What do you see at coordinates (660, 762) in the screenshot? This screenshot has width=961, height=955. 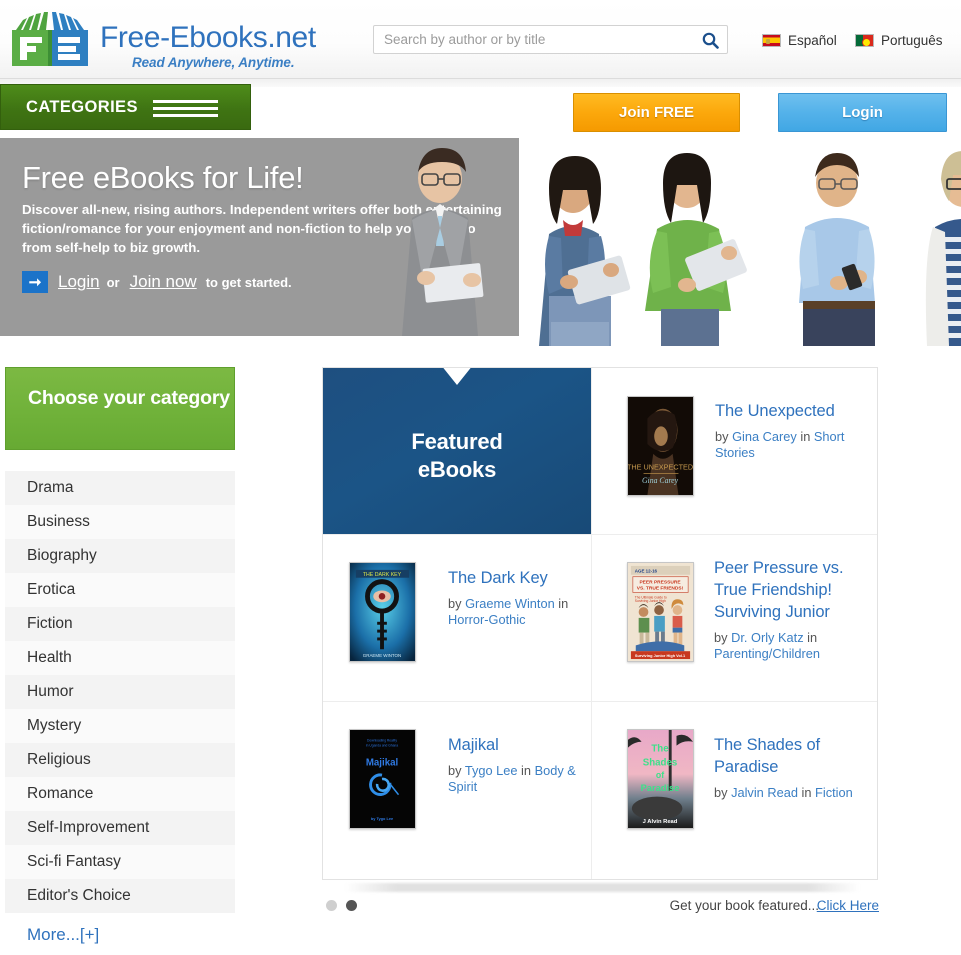 I see `svg-text: Shades` at bounding box center [660, 762].